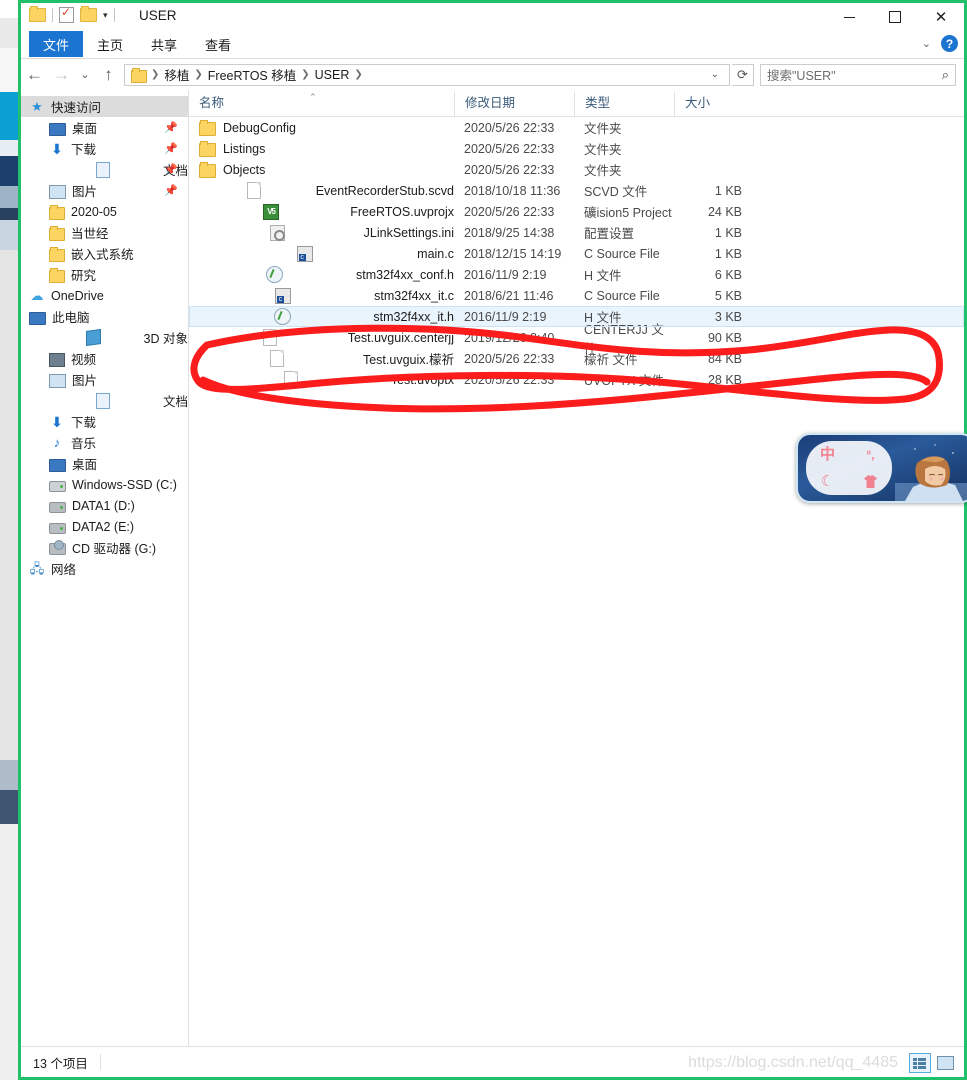 Image resolution: width=967 pixels, height=1080 pixels. I want to click on sidebar-item-14: 文档, so click(104, 400).